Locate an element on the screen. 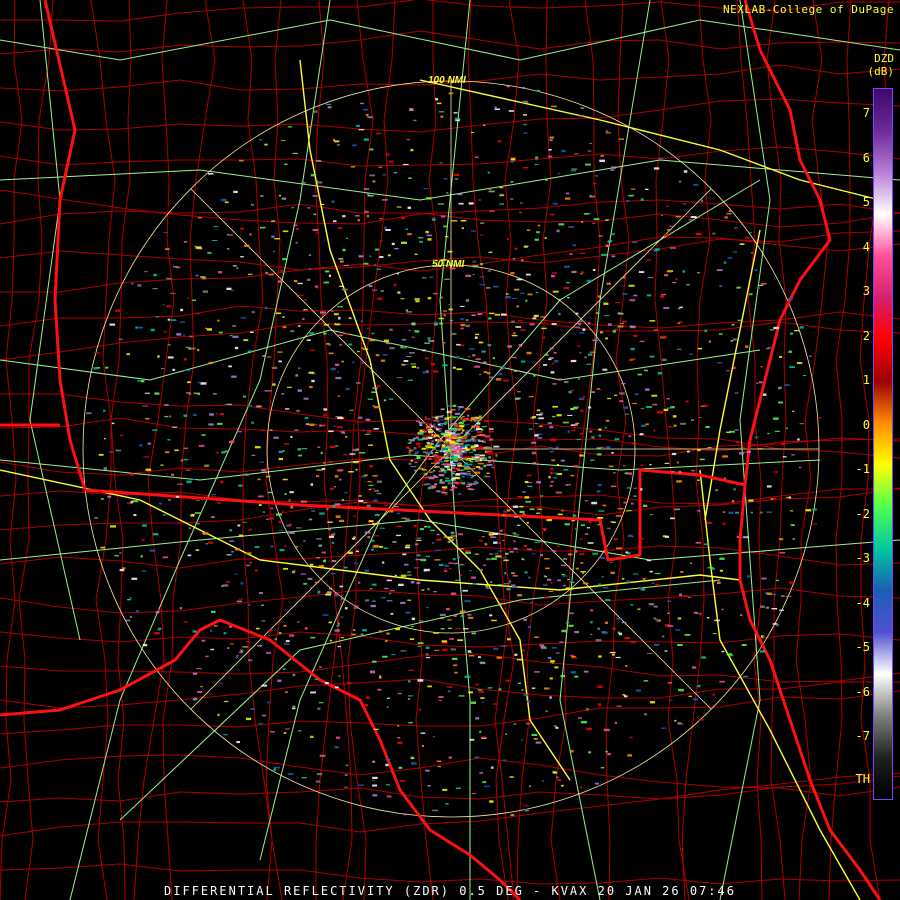  legend-tick: -4 is located at coordinates (862, 602).